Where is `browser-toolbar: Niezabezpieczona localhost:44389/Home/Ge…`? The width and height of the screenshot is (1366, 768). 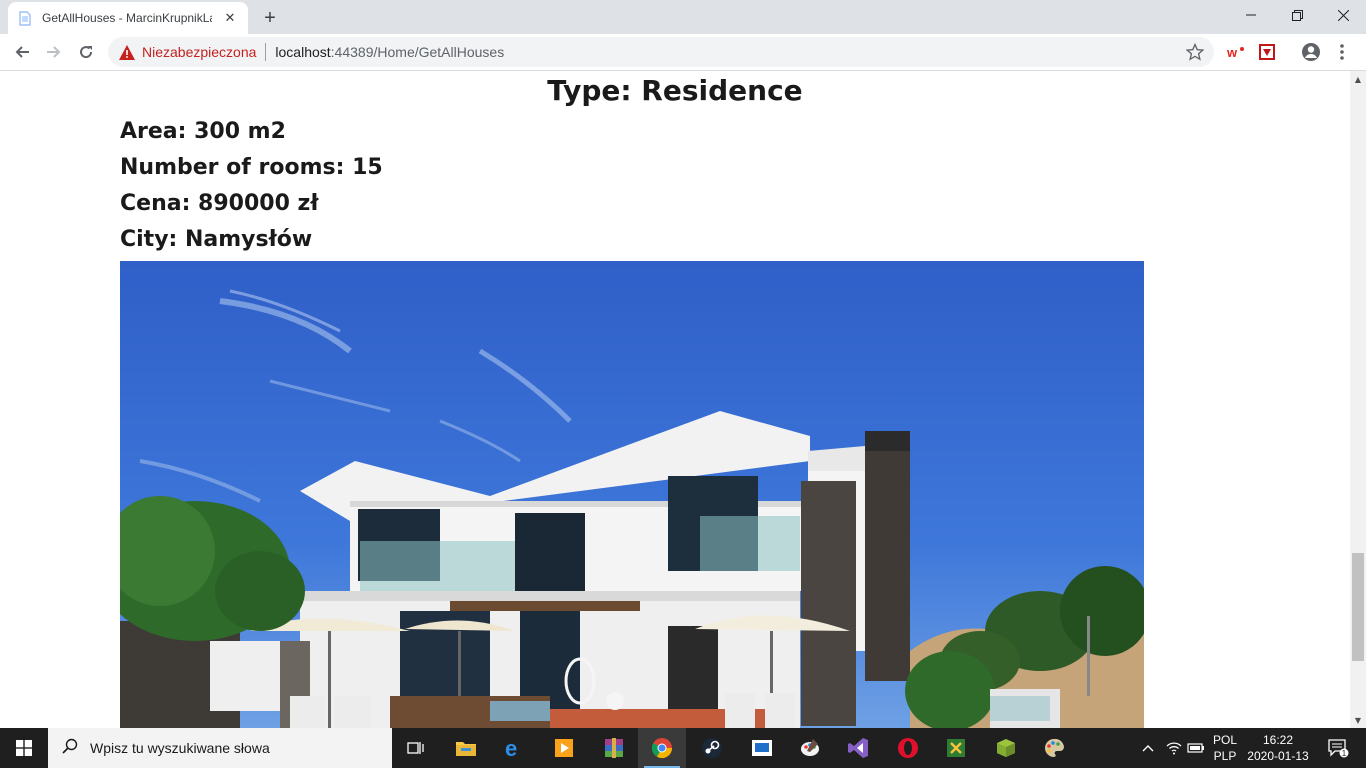 browser-toolbar: Niezabezpieczona localhost:44389/Home/Ge… is located at coordinates (683, 52).